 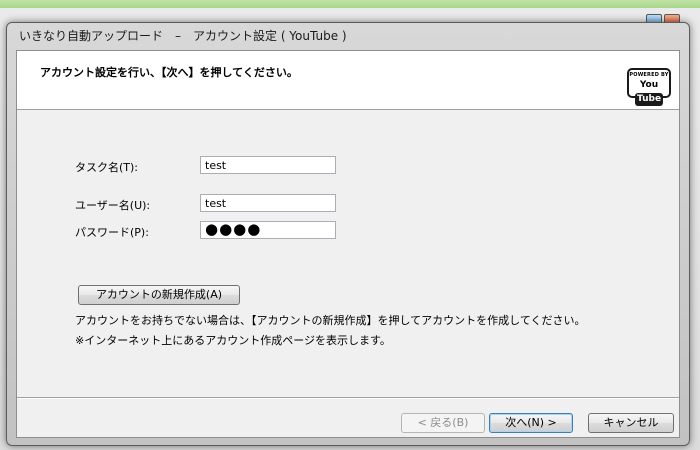 What do you see at coordinates (159, 295) in the screenshot?
I see `create-account-button: アカウントの新規作成(A)` at bounding box center [159, 295].